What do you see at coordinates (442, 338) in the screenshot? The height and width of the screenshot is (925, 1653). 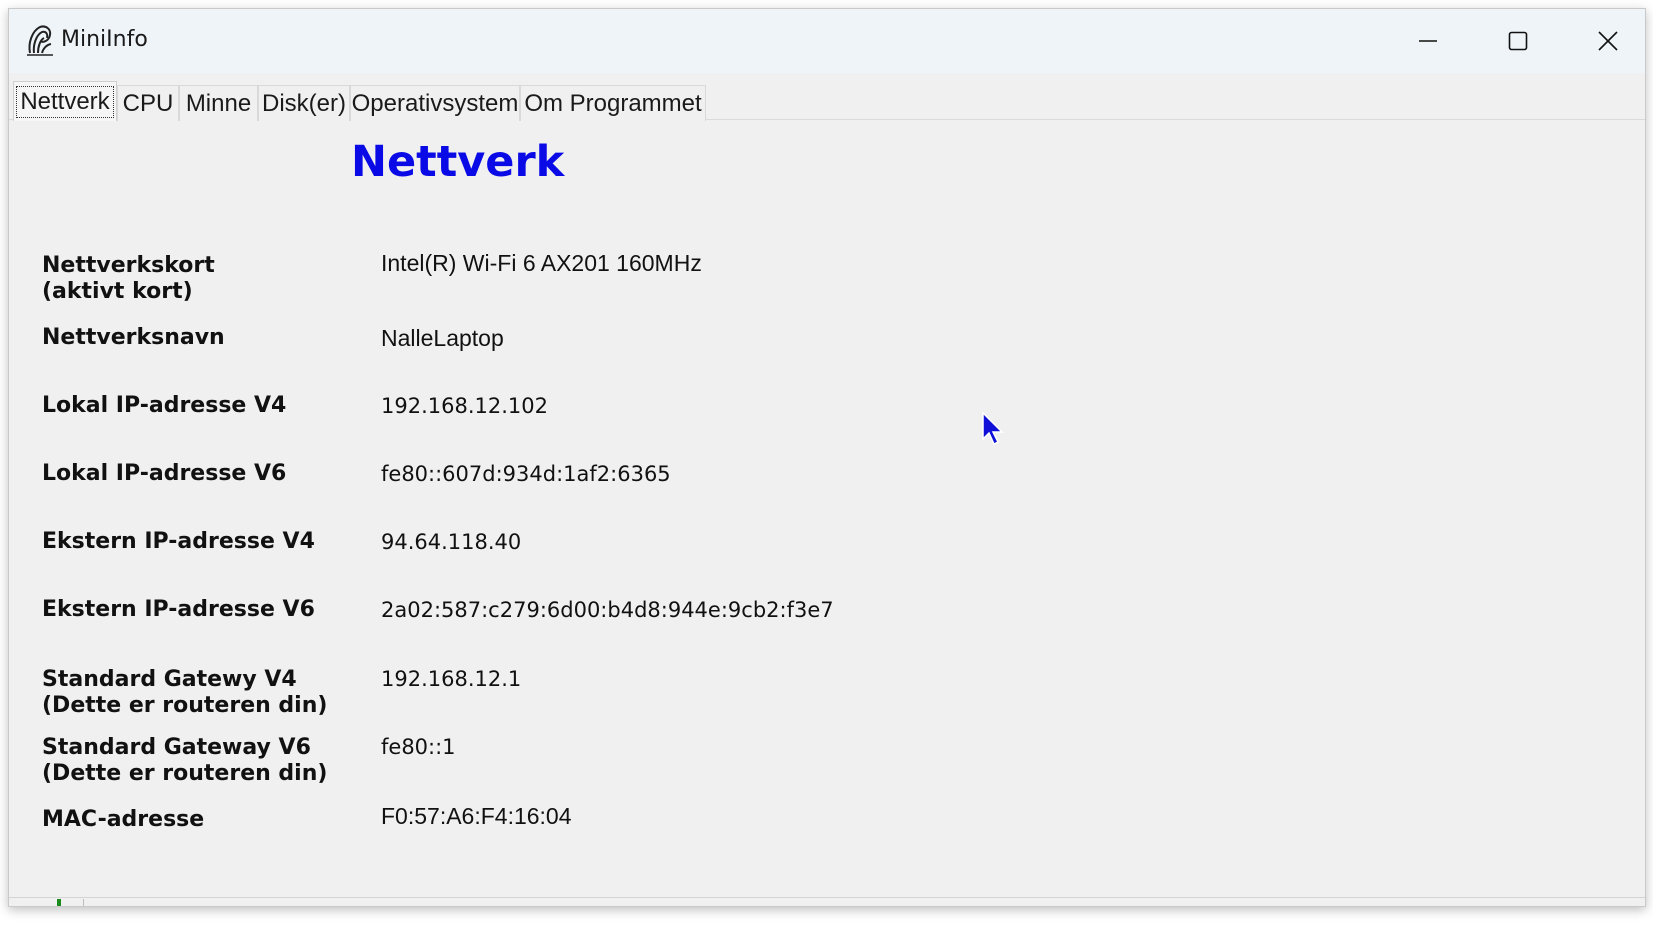 I see `value-nettverksnavn: NalleLaptop` at bounding box center [442, 338].